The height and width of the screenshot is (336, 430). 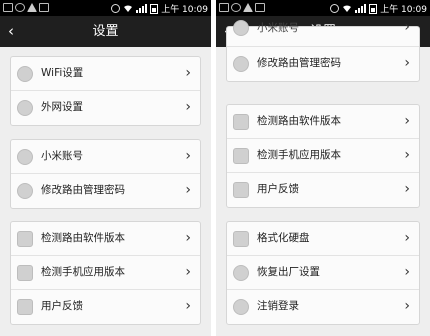 I want to click on settings-group-system: 格式化硬盘 › 恢复出厂设置 › 注销登录 ›, so click(x=323, y=273).